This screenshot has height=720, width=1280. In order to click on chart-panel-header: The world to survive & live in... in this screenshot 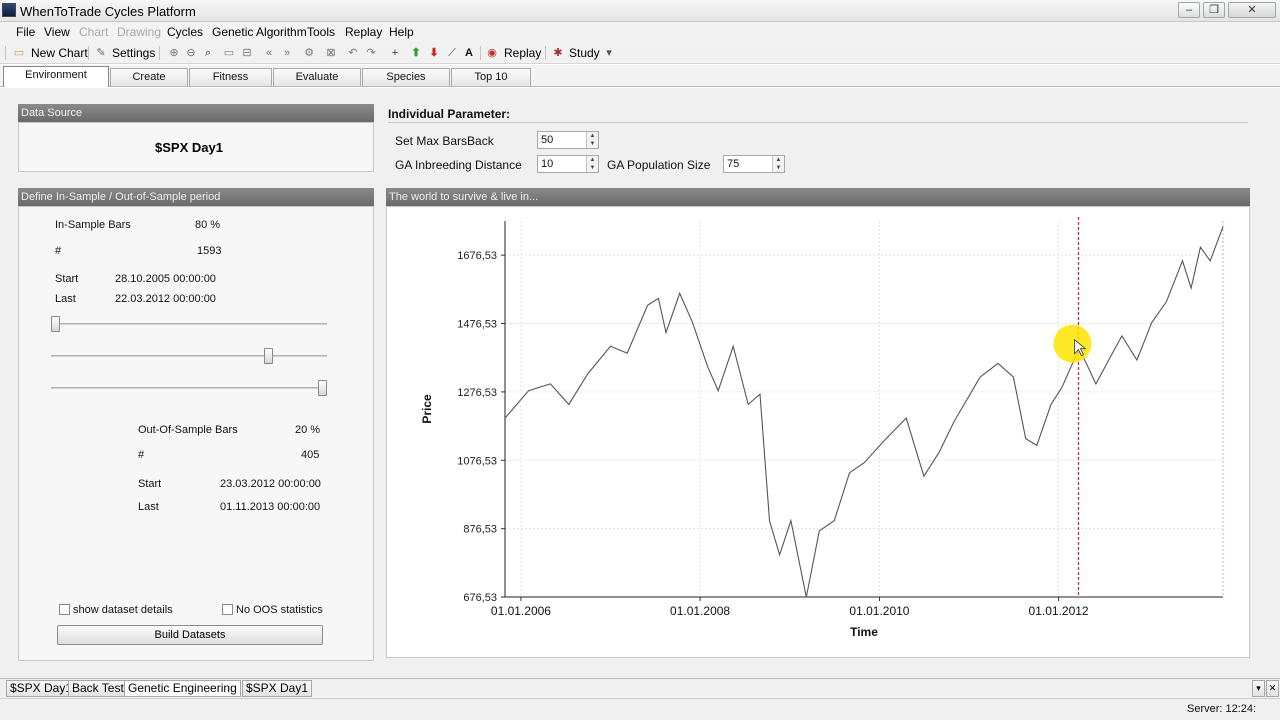, I will do `click(818, 197)`.